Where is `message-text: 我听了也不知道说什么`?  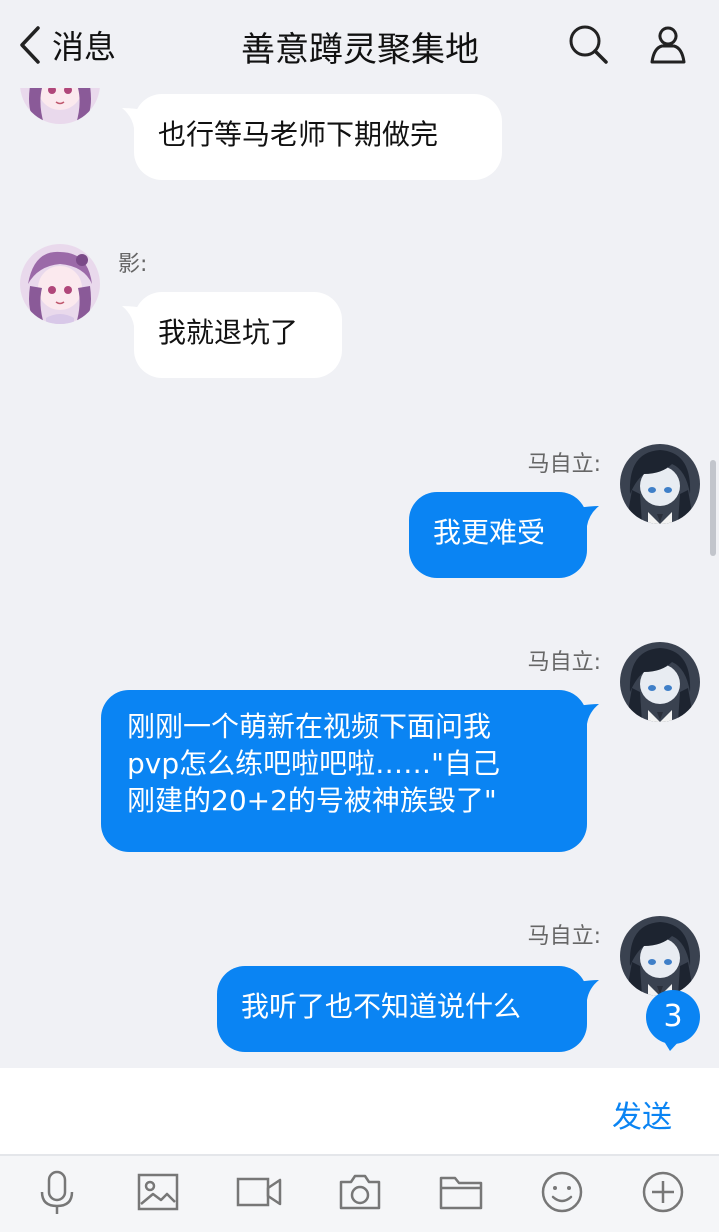 message-text: 我听了也不知道说什么 is located at coordinates (381, 1006).